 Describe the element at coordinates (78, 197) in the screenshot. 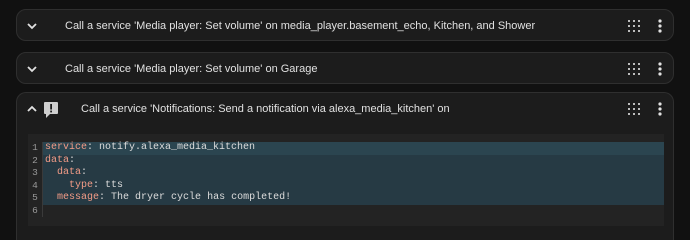

I see `yaml-key: message` at that location.